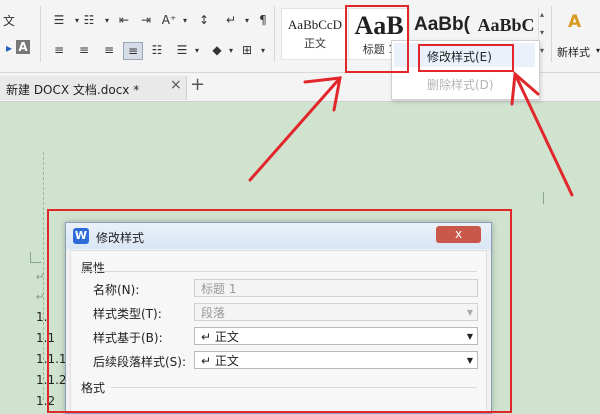 This screenshot has height=414, width=600. What do you see at coordinates (525, 88) in the screenshot?
I see `arrow-head` at bounding box center [525, 88].